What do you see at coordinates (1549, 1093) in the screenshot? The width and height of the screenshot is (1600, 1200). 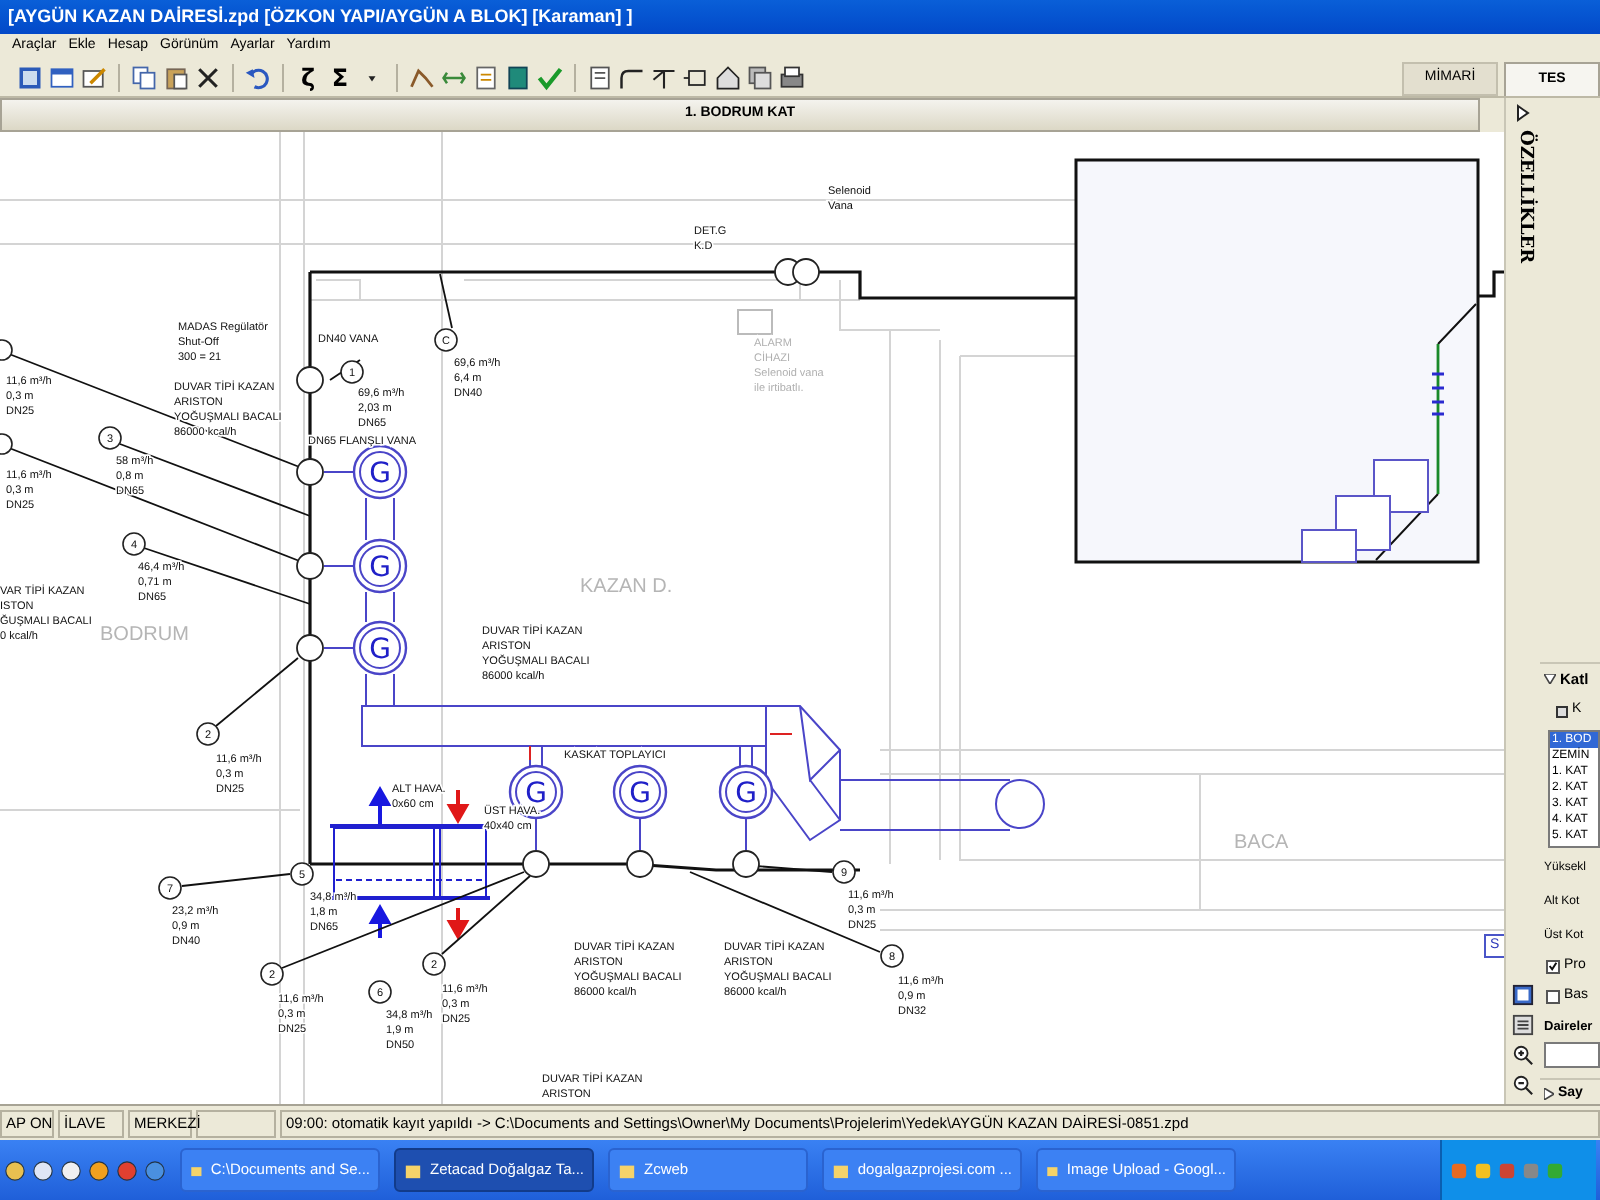 I see `expand-triangle-icon` at bounding box center [1549, 1093].